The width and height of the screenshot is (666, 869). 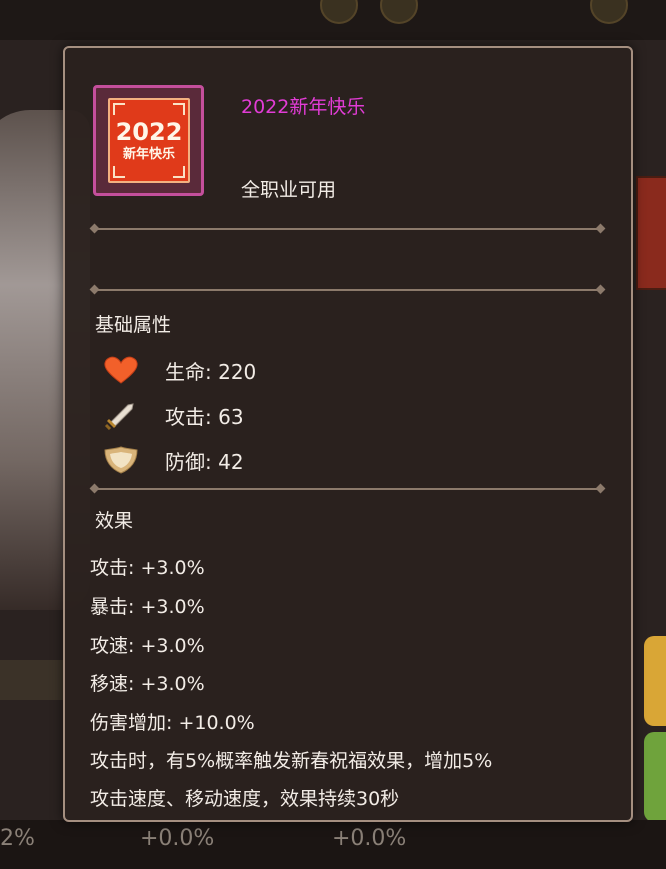 What do you see at coordinates (303, 107) in the screenshot?
I see `item-name: 2022新年快乐` at bounding box center [303, 107].